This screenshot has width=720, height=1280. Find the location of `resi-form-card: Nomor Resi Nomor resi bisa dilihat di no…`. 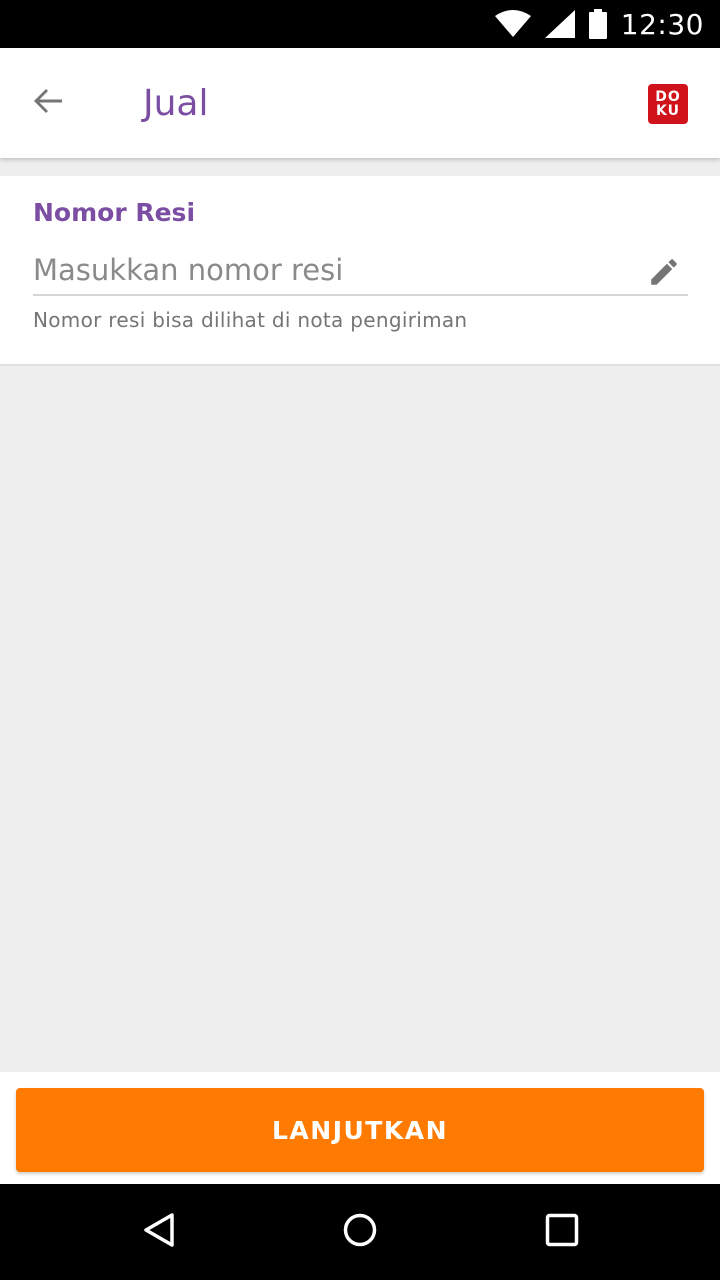

resi-form-card: Nomor Resi Nomor resi bisa dilihat di no… is located at coordinates (360, 271).